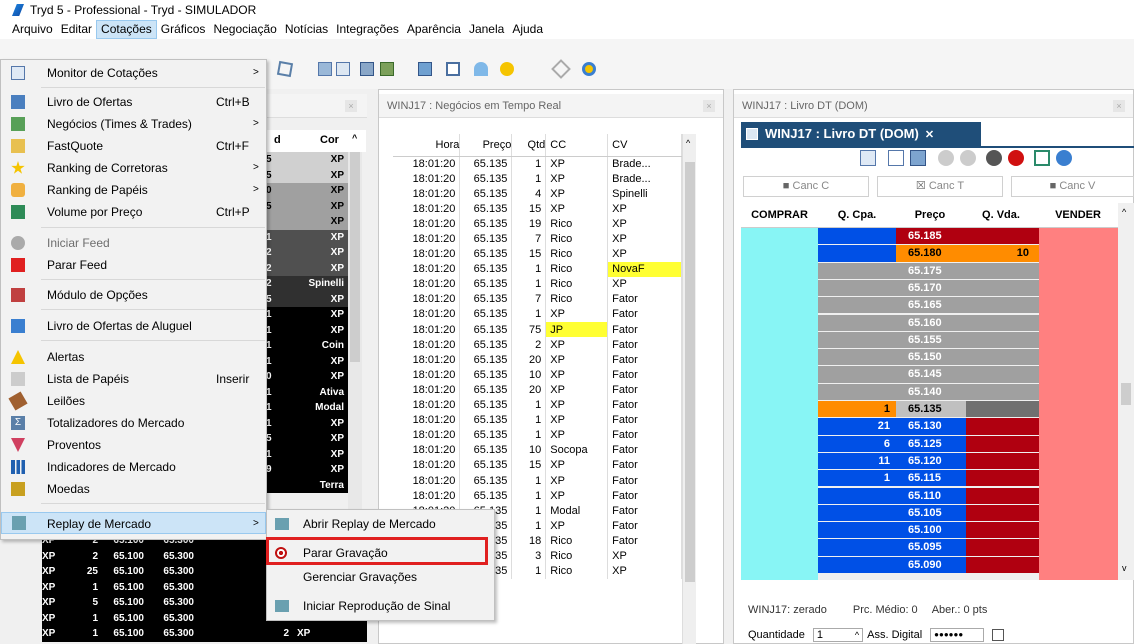 This screenshot has height=644, width=1134. I want to click on coin-row: 1 Coin, so click(305, 346).